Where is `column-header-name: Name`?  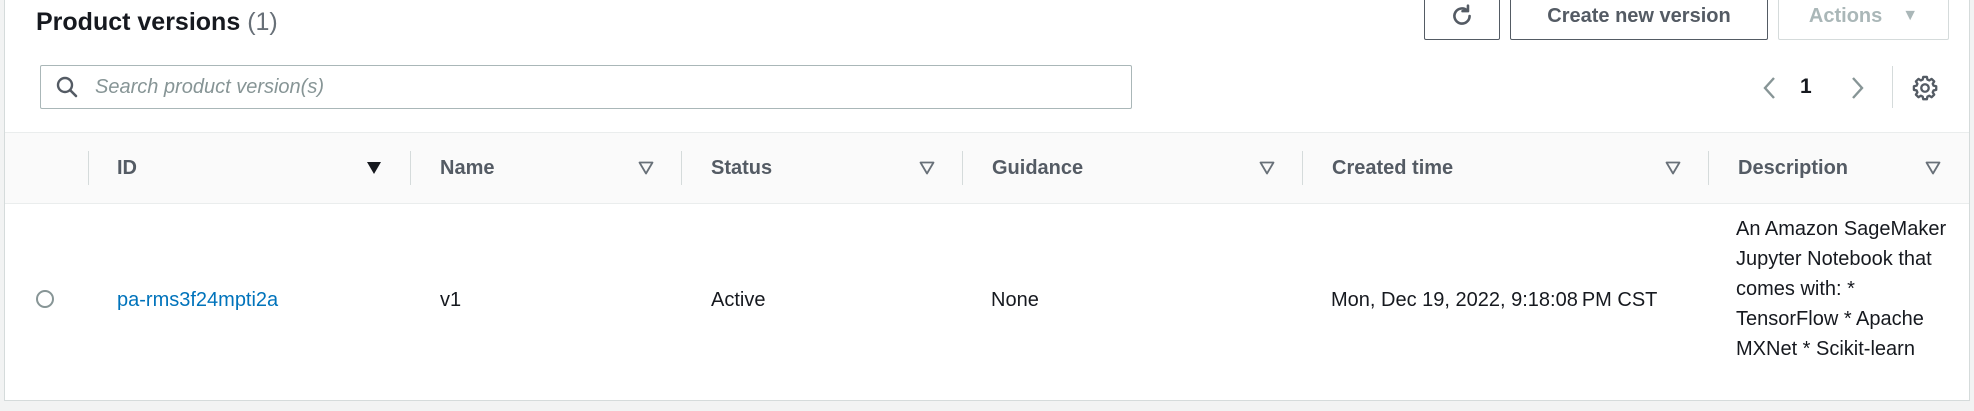 column-header-name: Name is located at coordinates (467, 168).